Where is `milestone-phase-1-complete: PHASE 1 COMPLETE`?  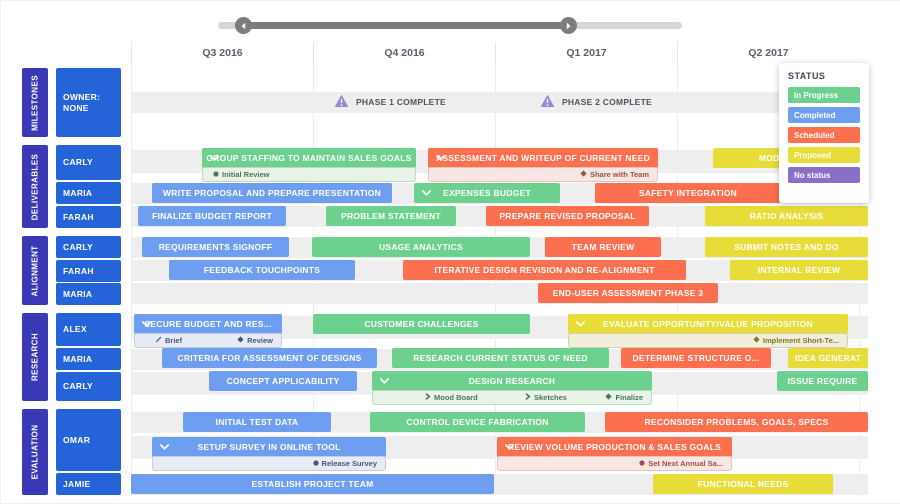 milestone-phase-1-complete: PHASE 1 COMPLETE is located at coordinates (390, 102).